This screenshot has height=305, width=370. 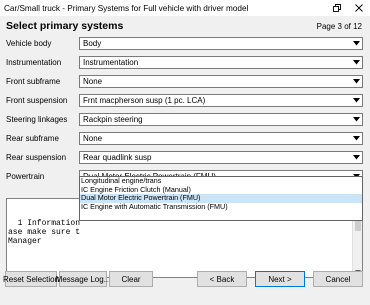 What do you see at coordinates (221, 157) in the screenshot?
I see `rear-suspension-combo: Rear quadlink susp` at bounding box center [221, 157].